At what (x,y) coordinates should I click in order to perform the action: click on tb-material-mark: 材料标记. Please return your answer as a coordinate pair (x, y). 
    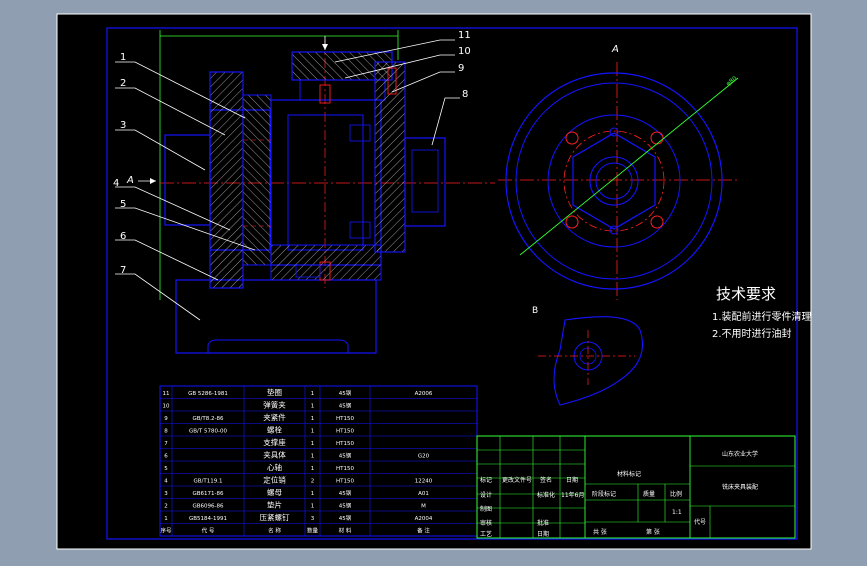
    Looking at the image, I should click on (629, 474).